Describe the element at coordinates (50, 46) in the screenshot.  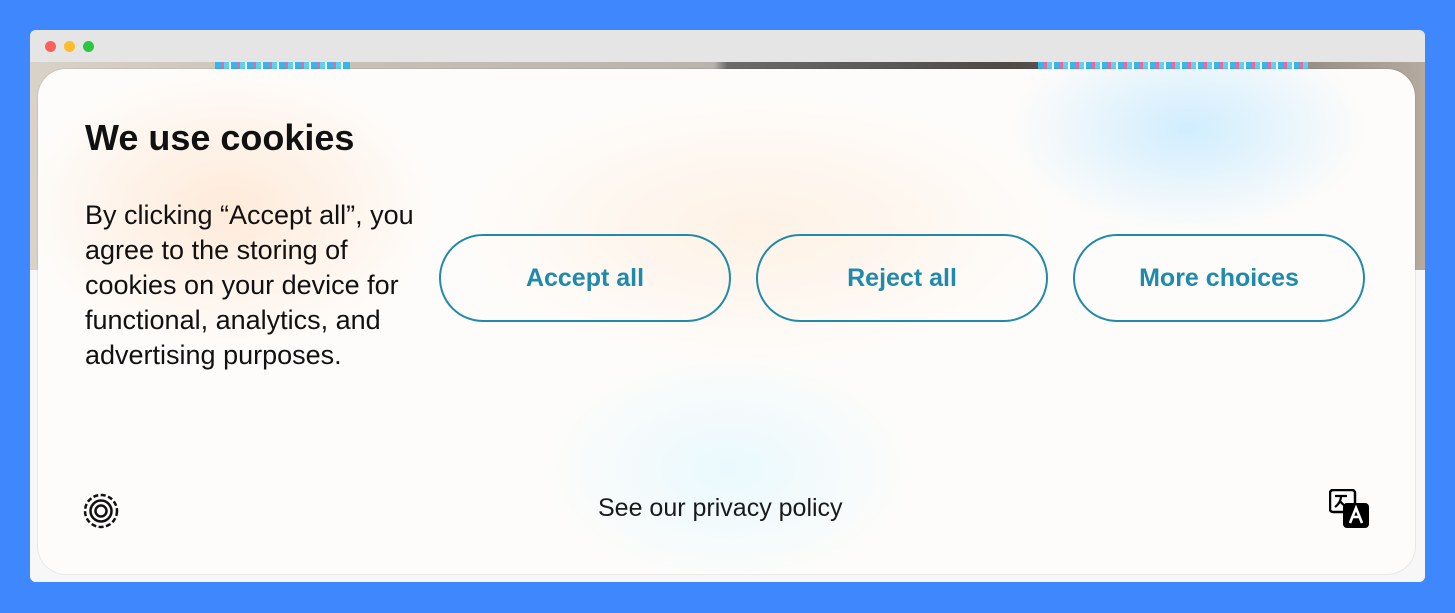
I see `close-window-button` at that location.